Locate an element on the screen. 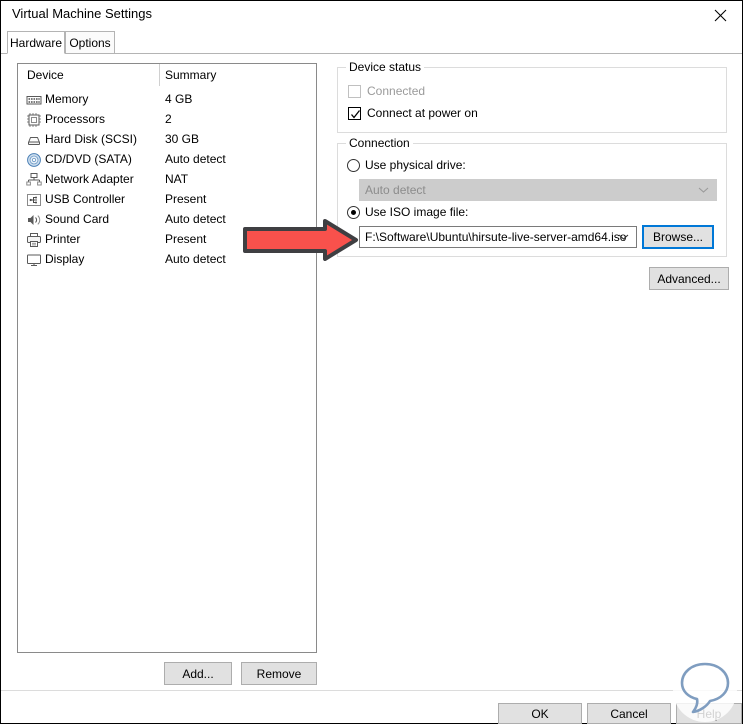 This screenshot has height=727, width=743. help-button-label: Help is located at coordinates (709, 713).